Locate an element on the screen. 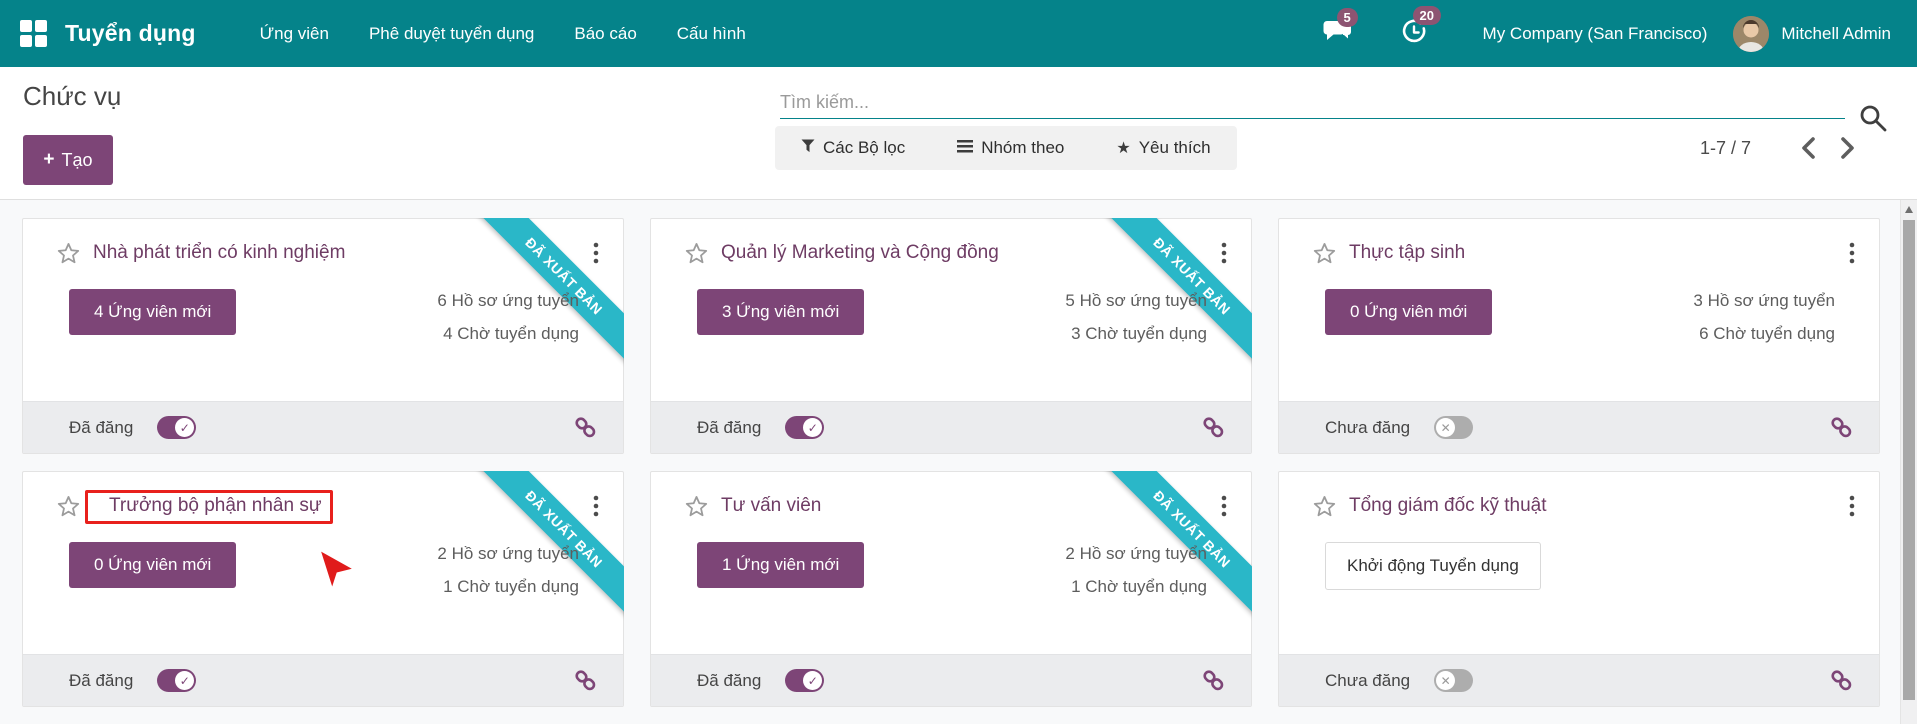 This screenshot has width=1917, height=724. search-input is located at coordinates (1312, 103).